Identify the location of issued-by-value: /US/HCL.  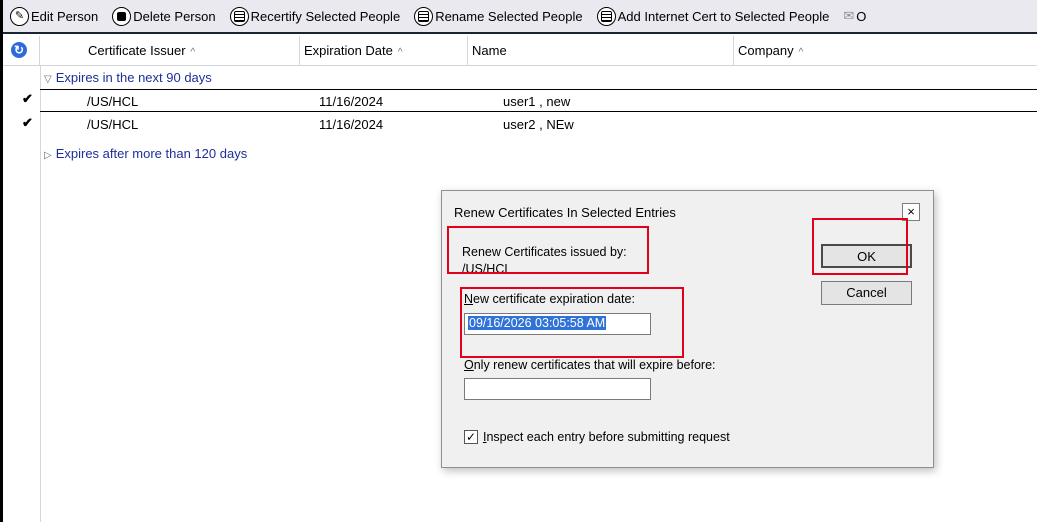
(487, 269).